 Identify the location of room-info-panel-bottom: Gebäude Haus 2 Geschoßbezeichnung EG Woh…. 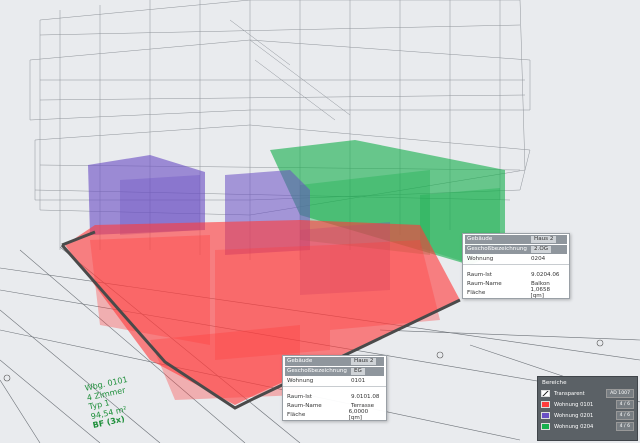
(334, 388).